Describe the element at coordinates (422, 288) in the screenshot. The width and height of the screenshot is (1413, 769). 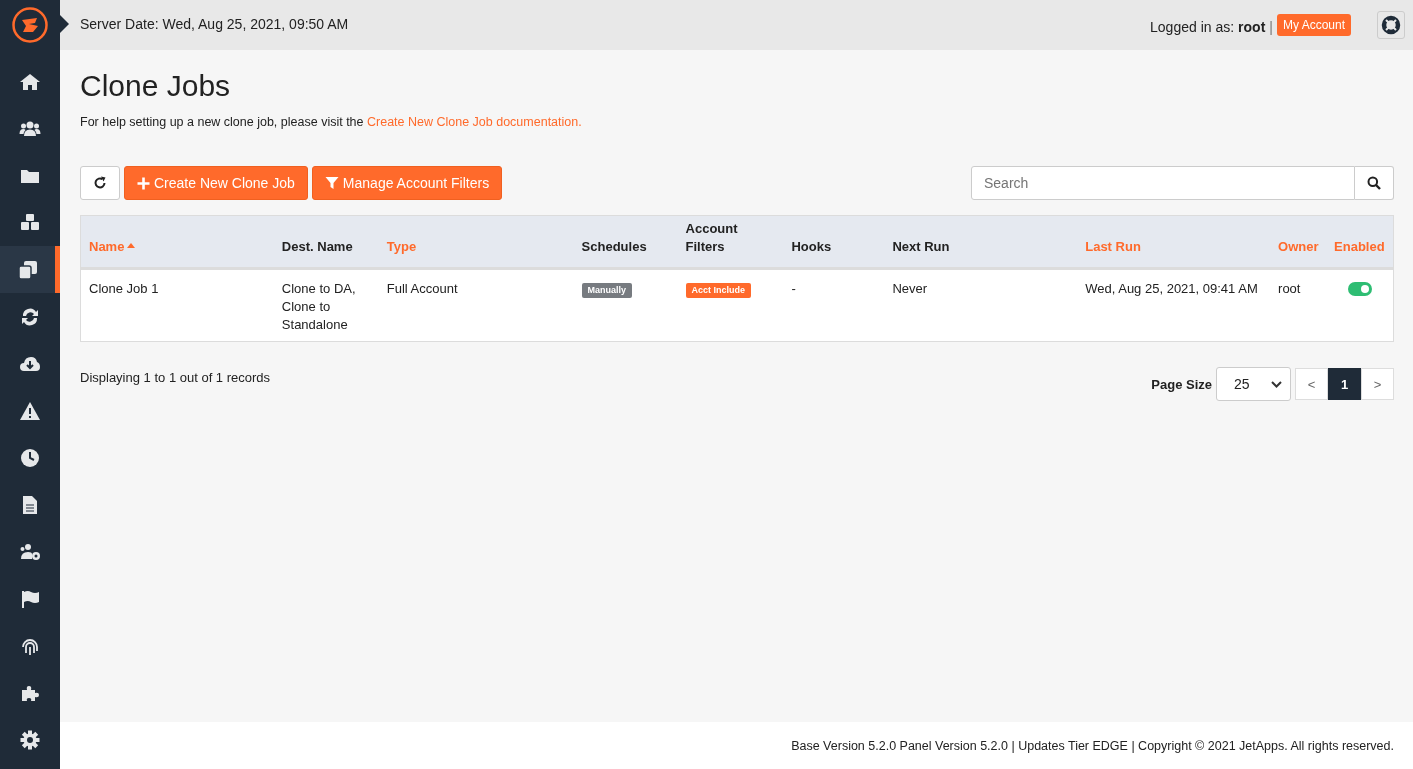
I see `table-cell: Full Account` at that location.